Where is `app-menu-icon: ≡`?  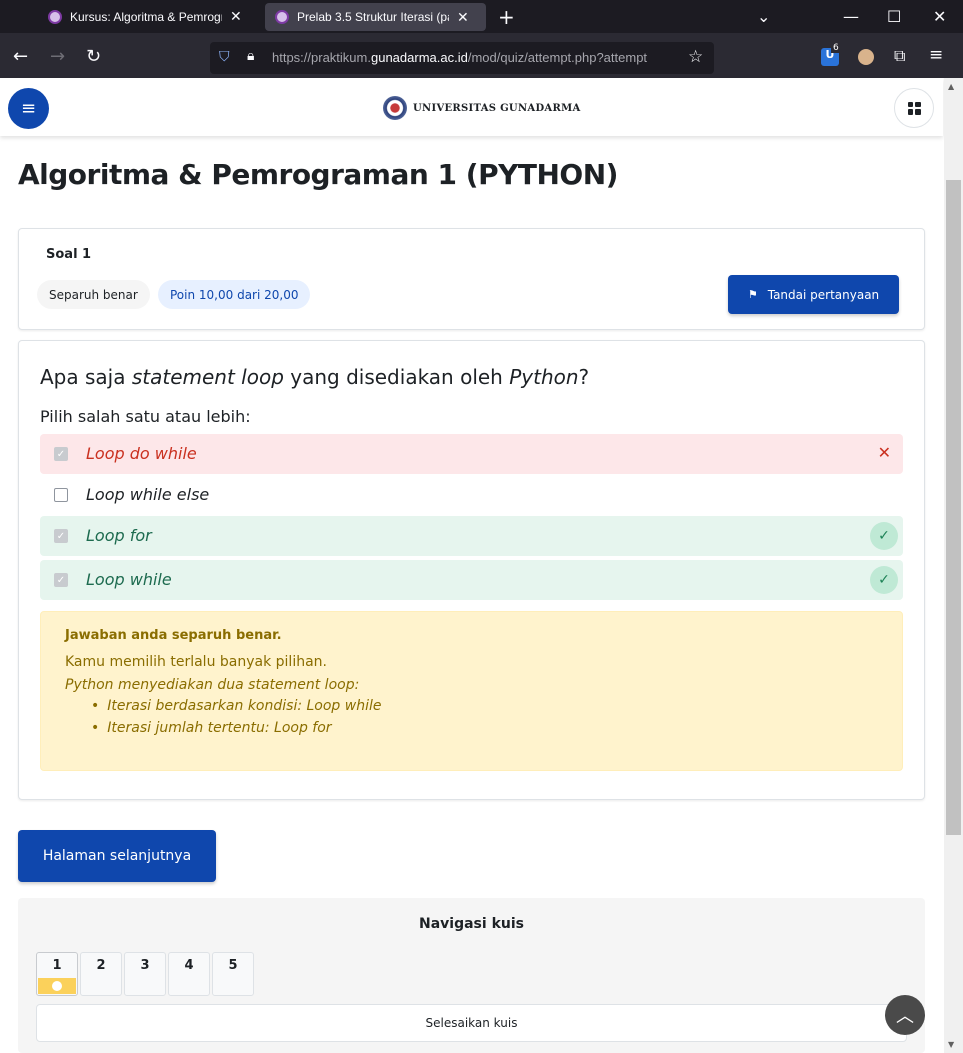
app-menu-icon: ≡ is located at coordinates (936, 55).